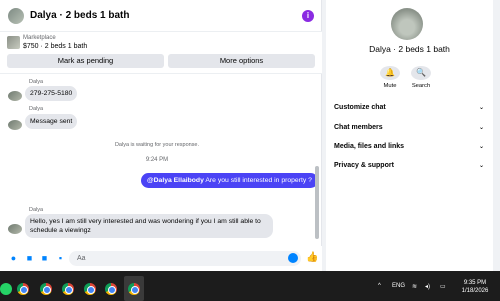 Image resolution: width=500 pixels, height=301 pixels. Describe the element at coordinates (369, 146) in the screenshot. I see `section-label: Media, files and links` at that location.